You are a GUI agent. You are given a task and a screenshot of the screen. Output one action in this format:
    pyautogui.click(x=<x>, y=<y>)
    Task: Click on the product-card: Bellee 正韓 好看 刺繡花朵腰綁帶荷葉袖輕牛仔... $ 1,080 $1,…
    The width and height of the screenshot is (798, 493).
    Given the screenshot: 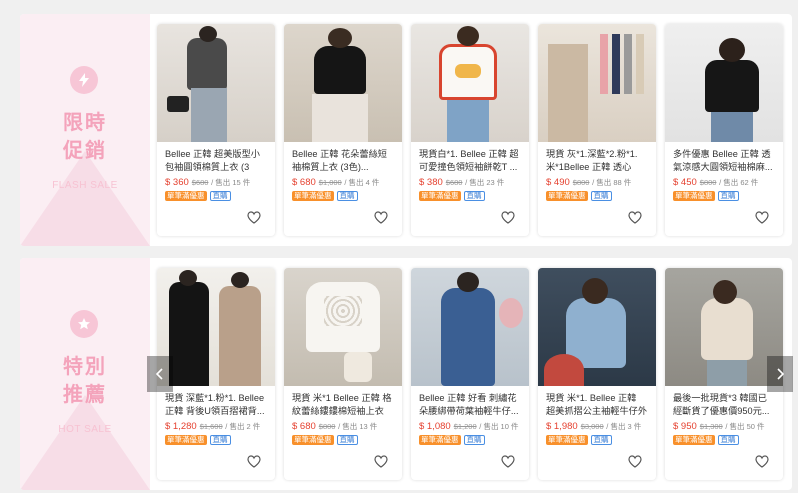 What is the action you would take?
    pyautogui.click(x=470, y=374)
    